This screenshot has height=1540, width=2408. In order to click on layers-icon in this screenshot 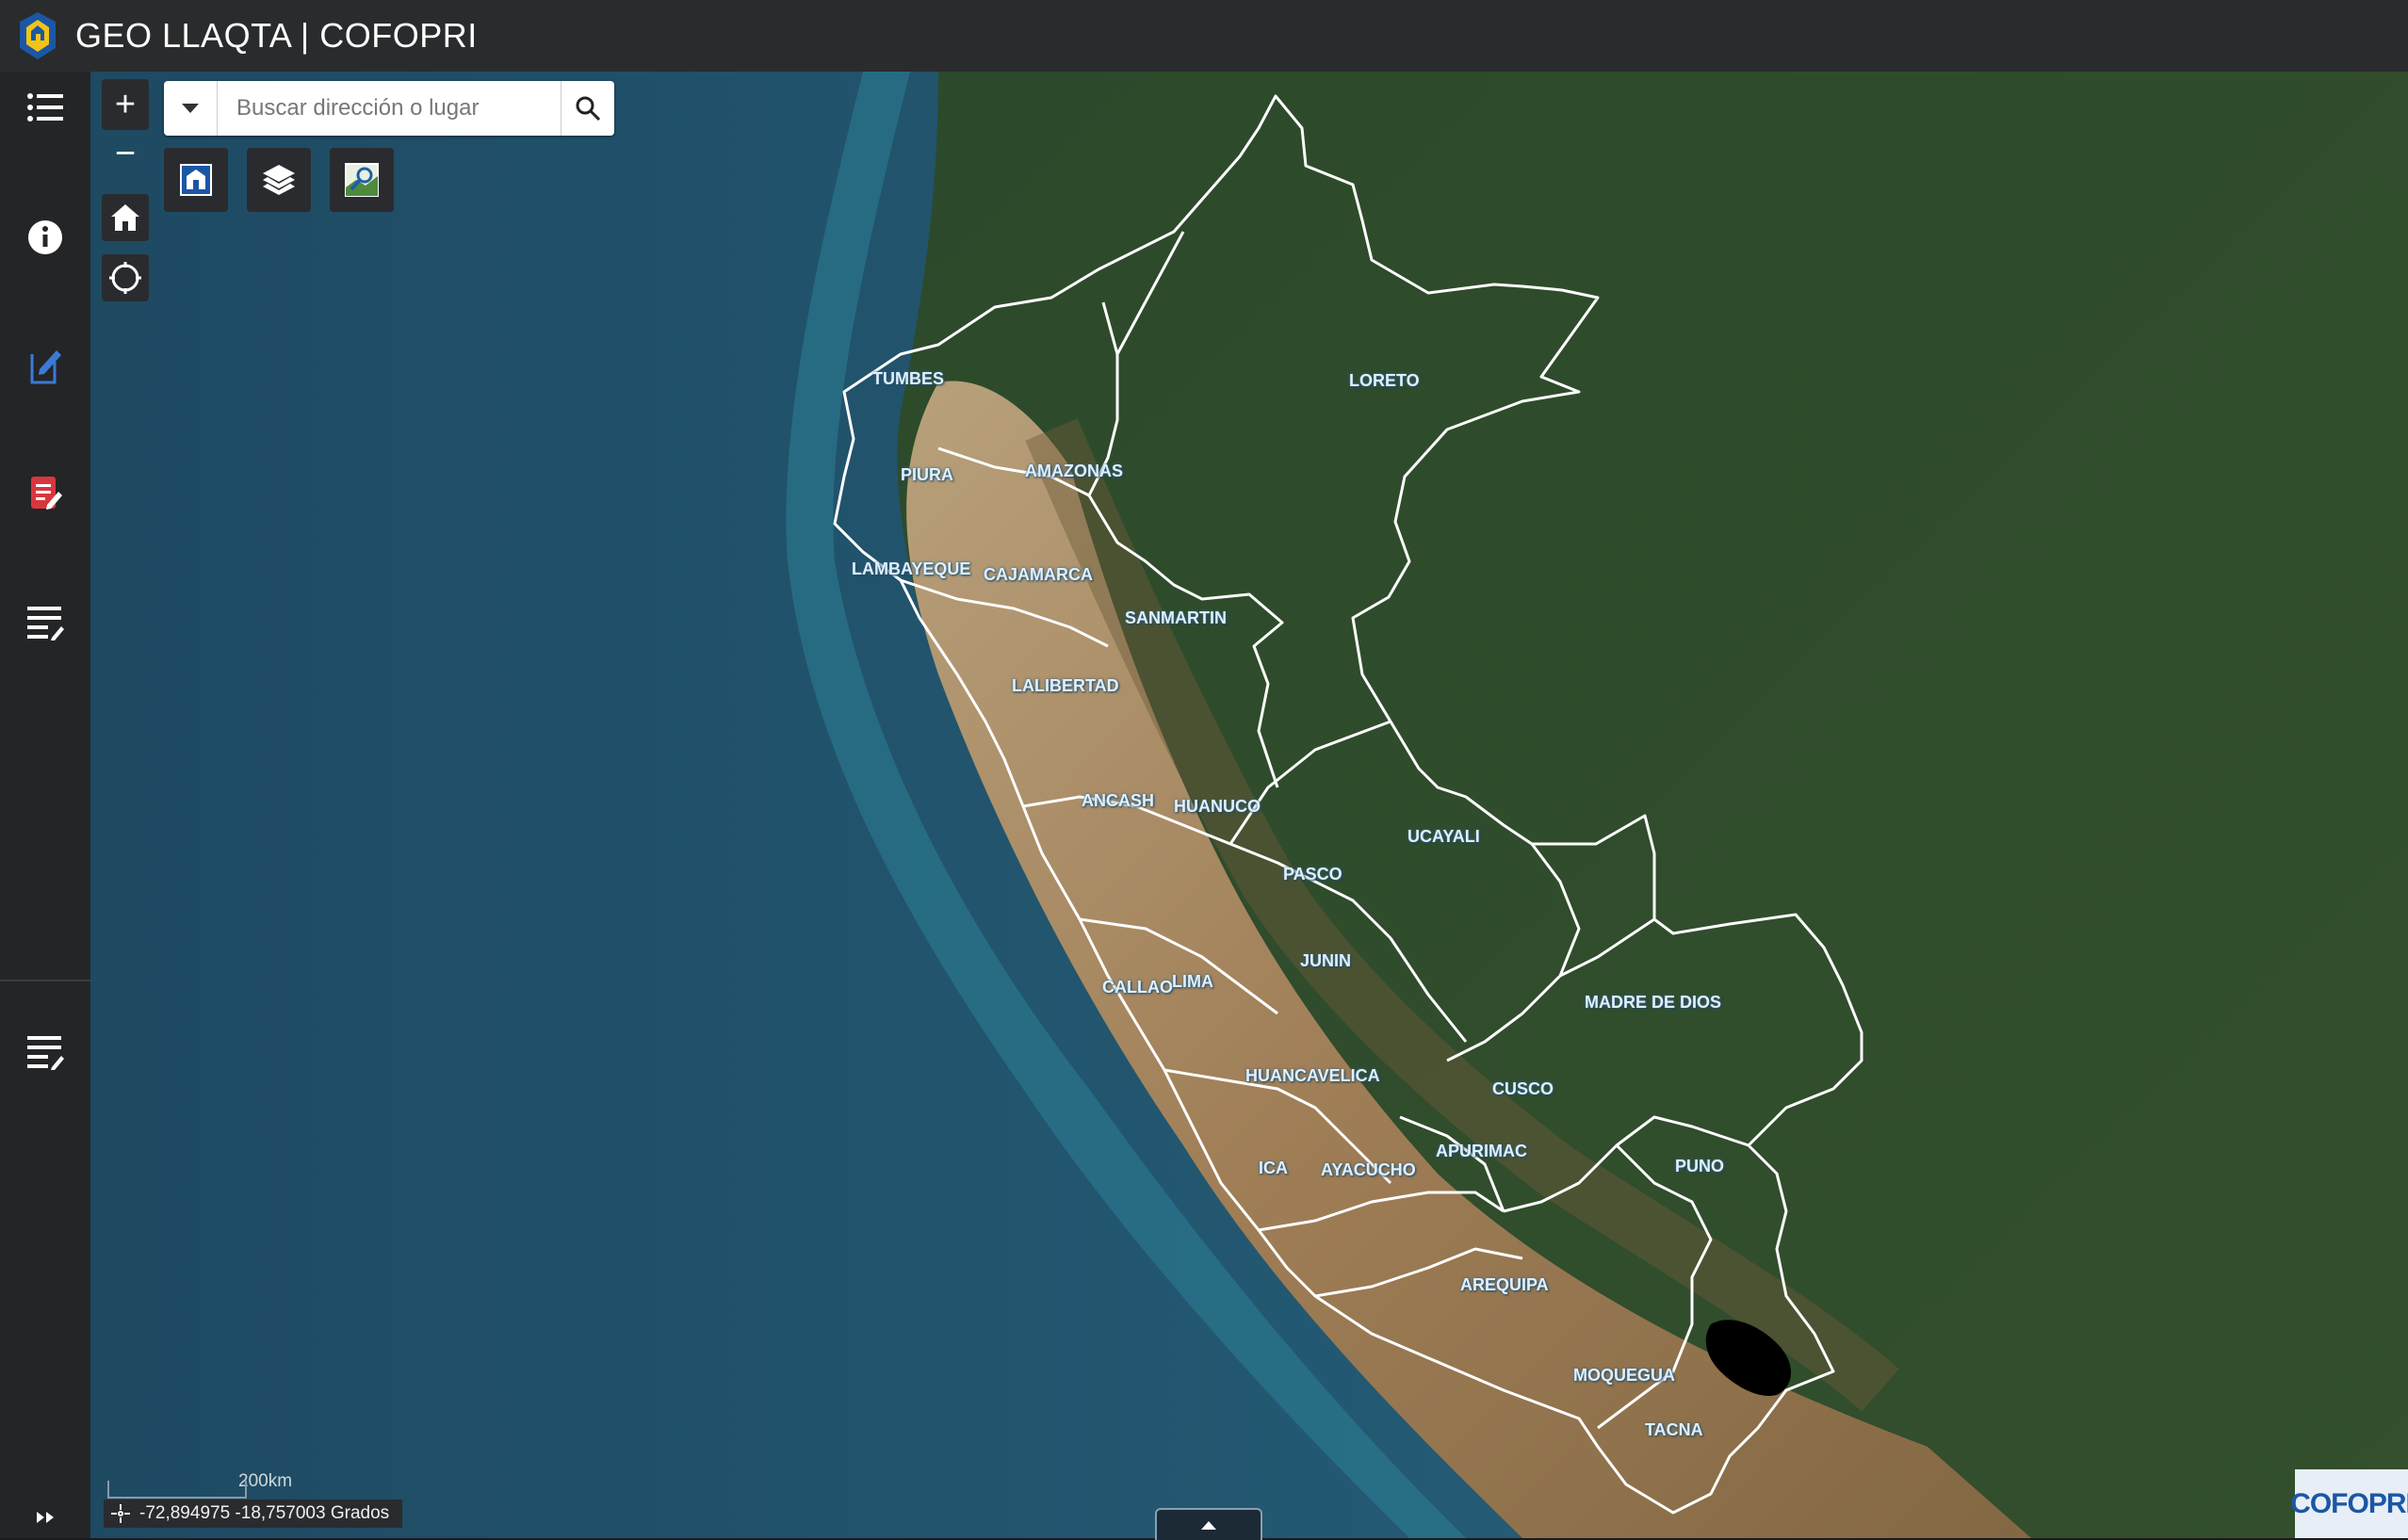, I will do `click(279, 180)`.